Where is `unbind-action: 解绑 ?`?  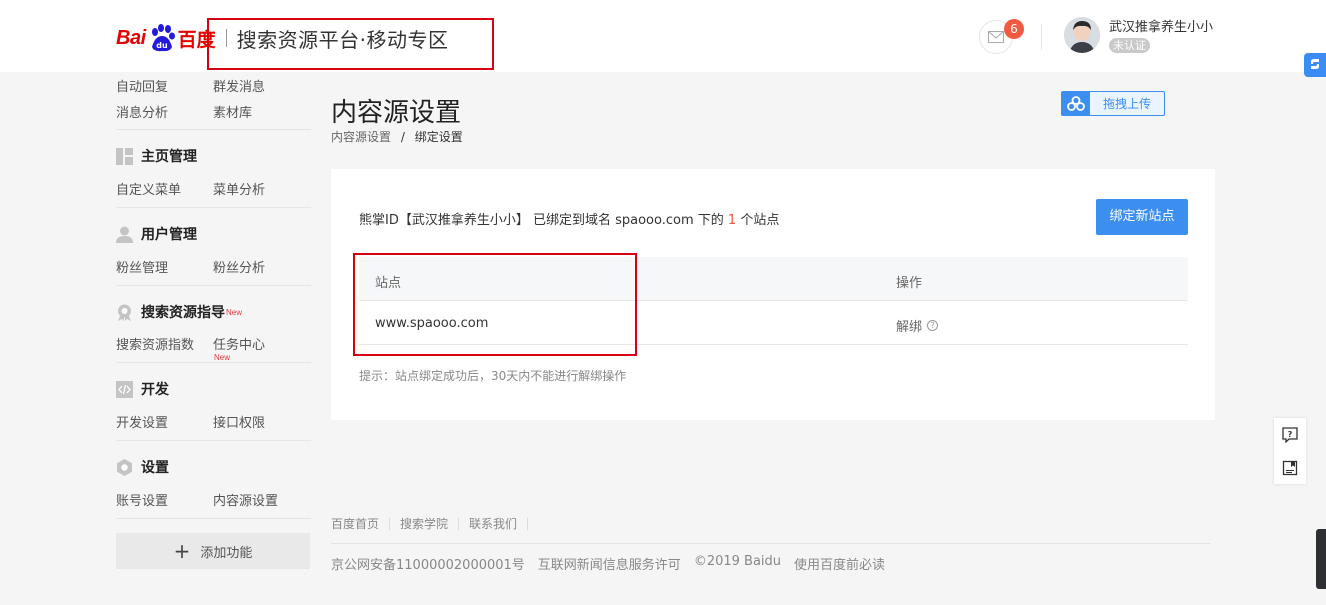 unbind-action: 解绑 ? is located at coordinates (917, 325).